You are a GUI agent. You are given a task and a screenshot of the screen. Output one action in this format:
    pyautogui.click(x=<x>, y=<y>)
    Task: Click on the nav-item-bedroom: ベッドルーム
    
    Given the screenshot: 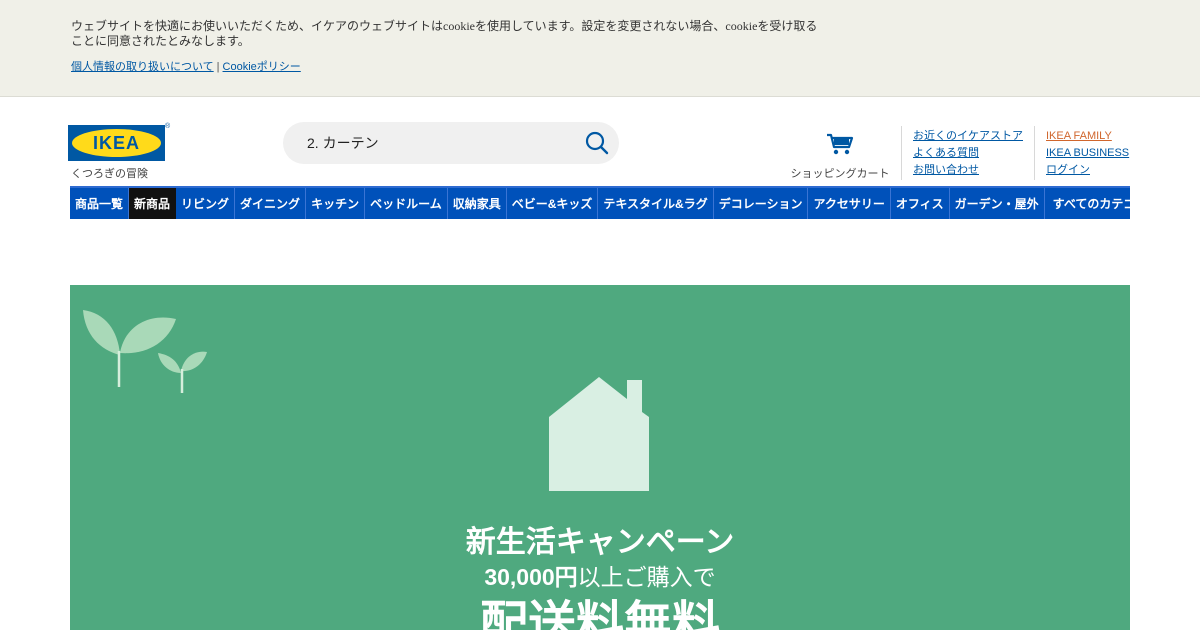 What is the action you would take?
    pyautogui.click(x=406, y=203)
    